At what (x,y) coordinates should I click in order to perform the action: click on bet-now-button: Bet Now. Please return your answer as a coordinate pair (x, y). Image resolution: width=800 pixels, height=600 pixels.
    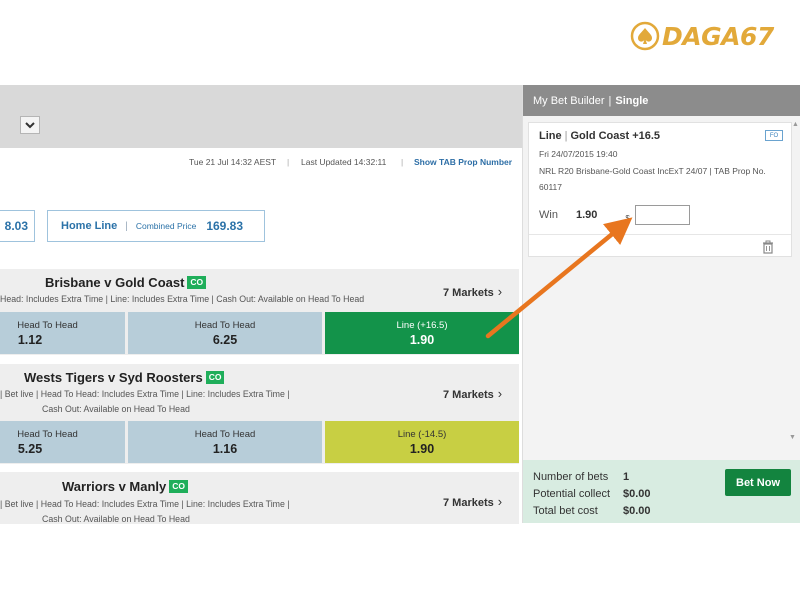
    Looking at the image, I should click on (758, 482).